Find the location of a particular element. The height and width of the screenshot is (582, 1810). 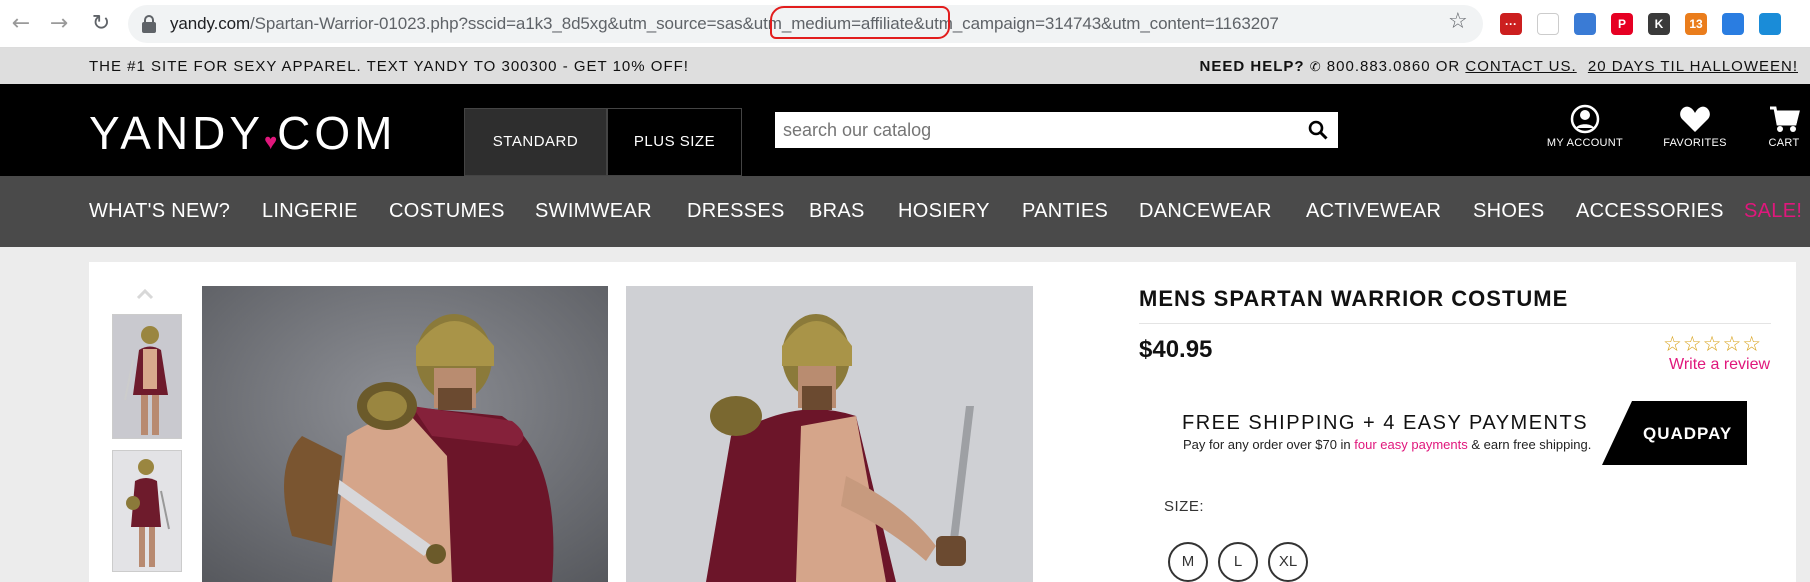

bird-icon is located at coordinates (1770, 24).